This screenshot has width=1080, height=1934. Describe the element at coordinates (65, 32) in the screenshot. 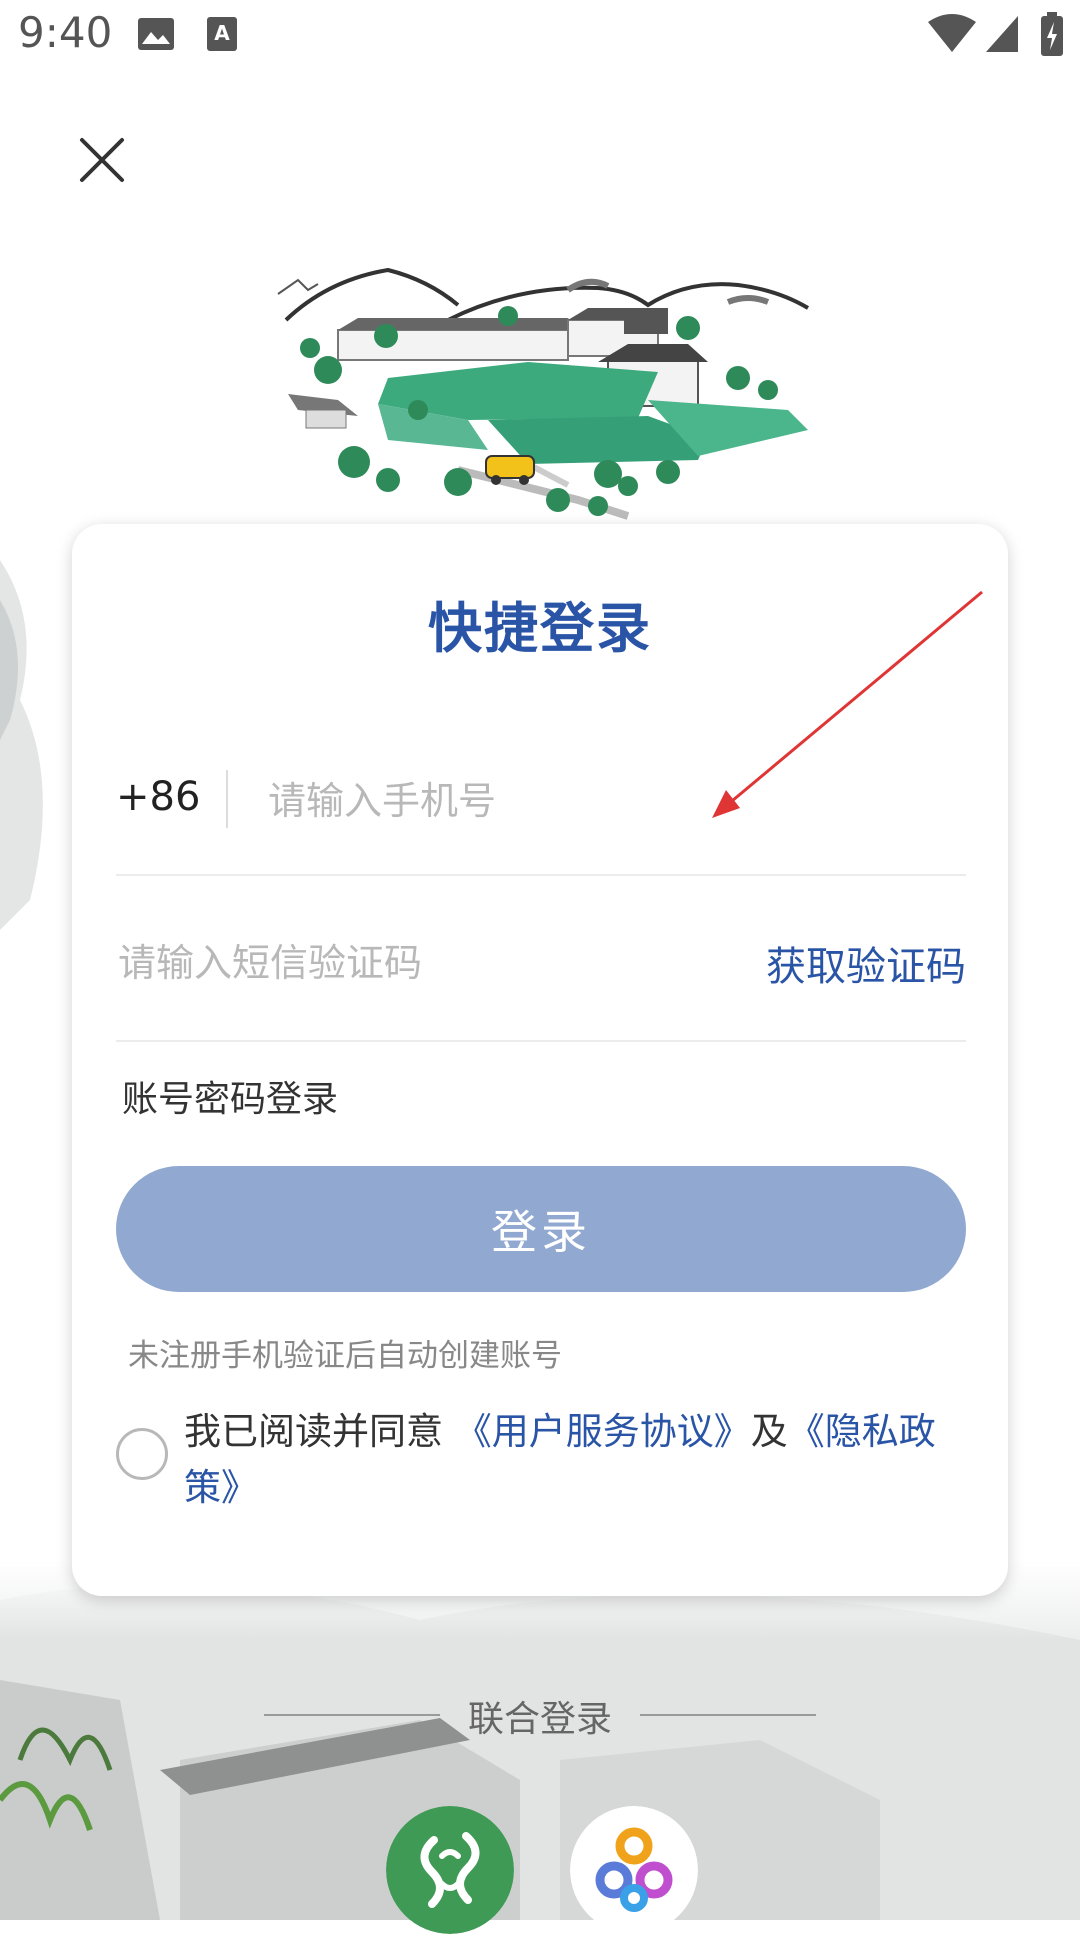

I see `status-time: 9:40` at that location.